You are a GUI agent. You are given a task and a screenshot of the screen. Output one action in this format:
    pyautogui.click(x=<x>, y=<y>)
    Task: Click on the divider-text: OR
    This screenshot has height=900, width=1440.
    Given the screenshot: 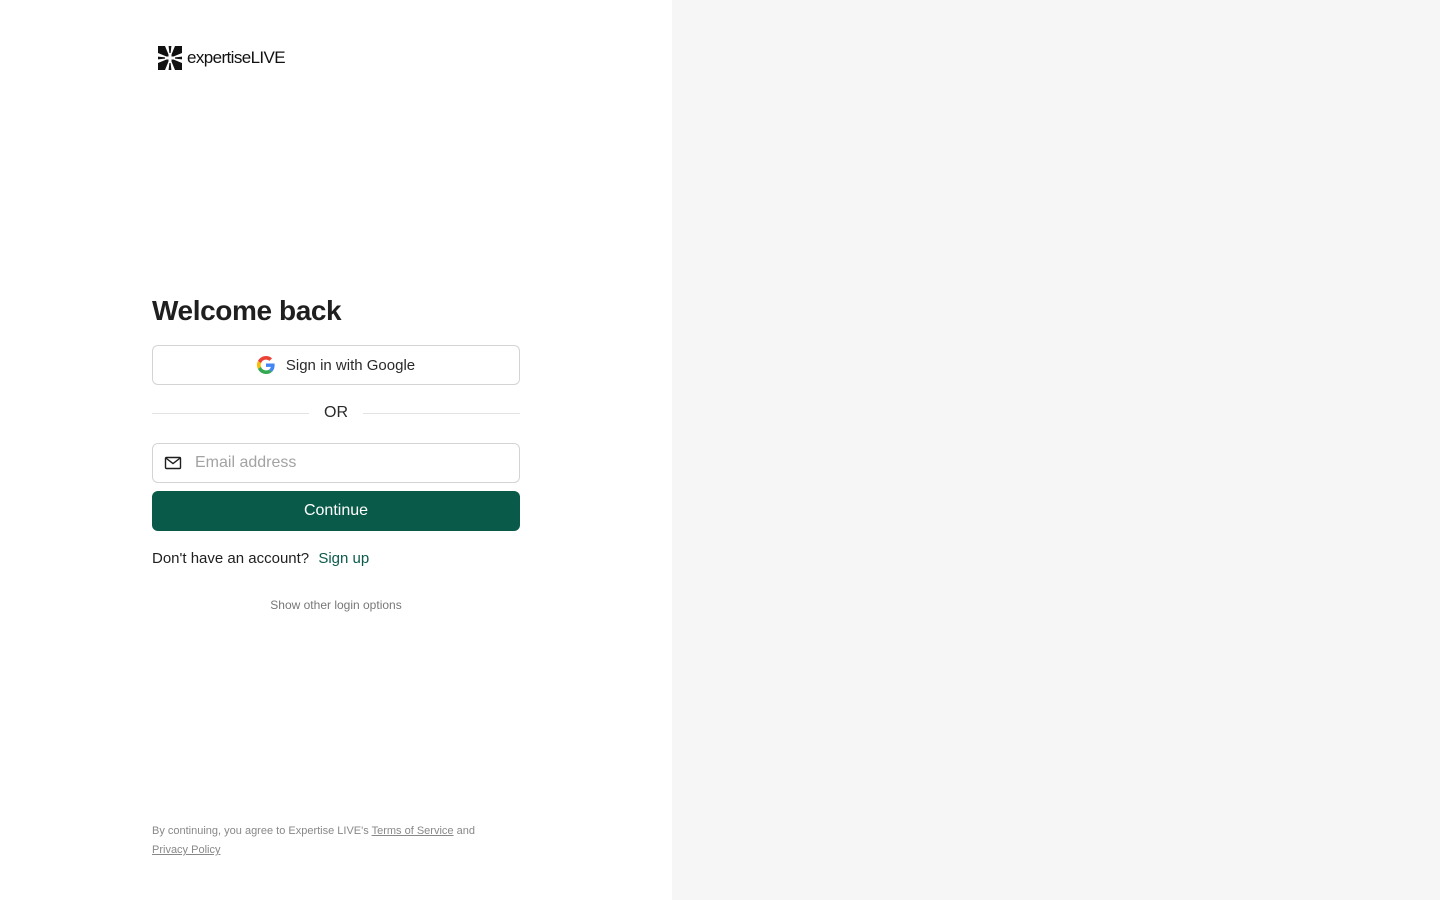 What is the action you would take?
    pyautogui.click(x=336, y=412)
    